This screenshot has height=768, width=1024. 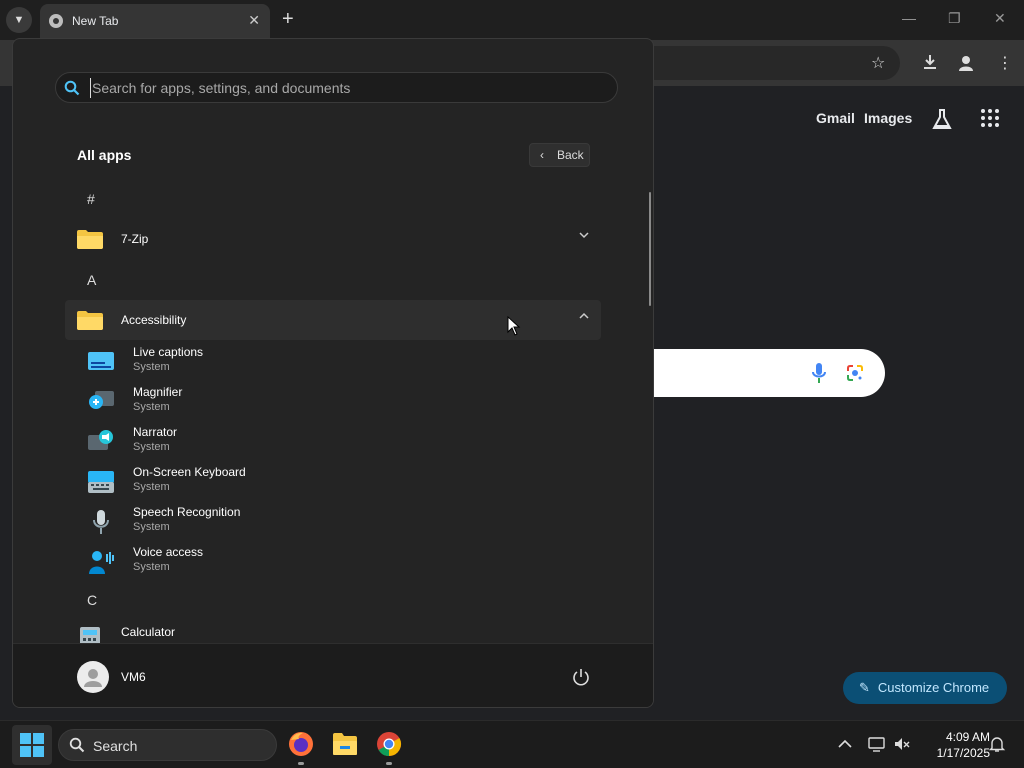 I want to click on voice-search-icon, so click(x=819, y=373).